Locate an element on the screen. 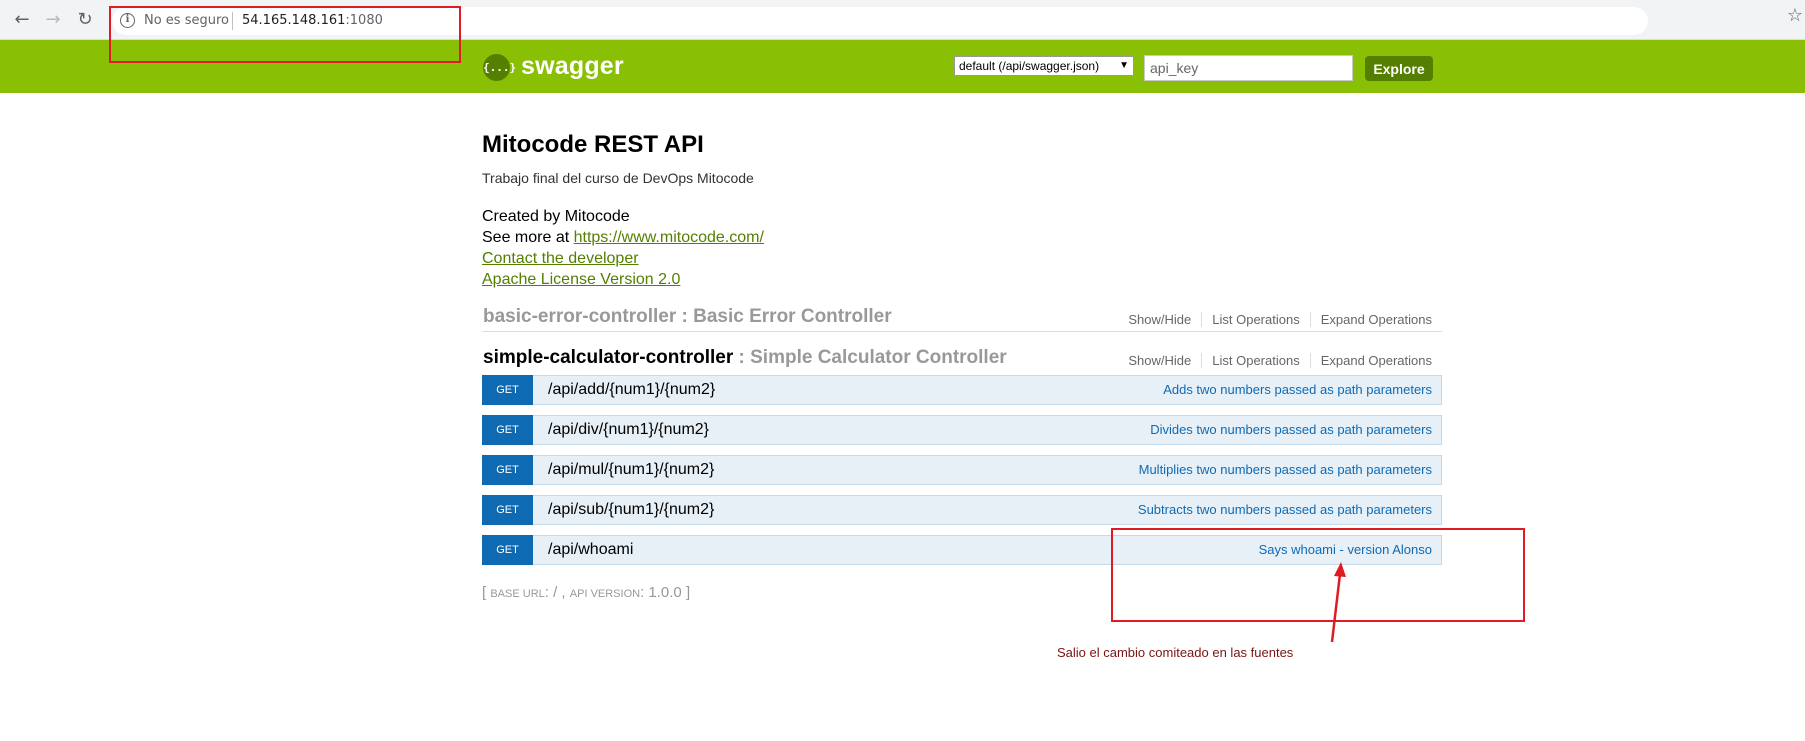 The width and height of the screenshot is (1805, 741). bookmark-star-icon: ☆ is located at coordinates (1795, 15).